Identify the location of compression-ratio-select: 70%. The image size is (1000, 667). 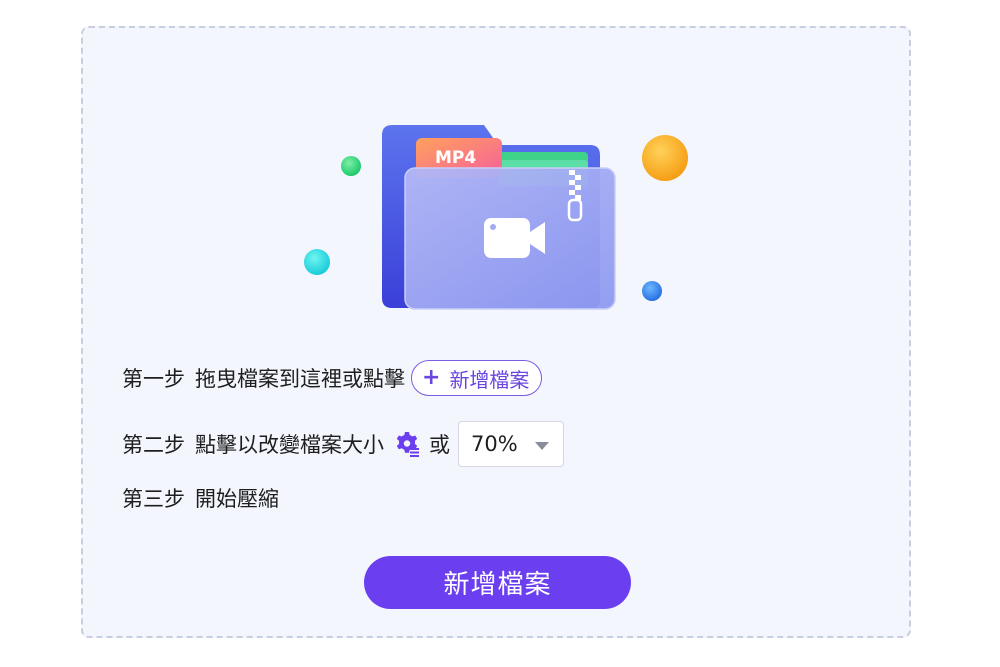
(511, 444).